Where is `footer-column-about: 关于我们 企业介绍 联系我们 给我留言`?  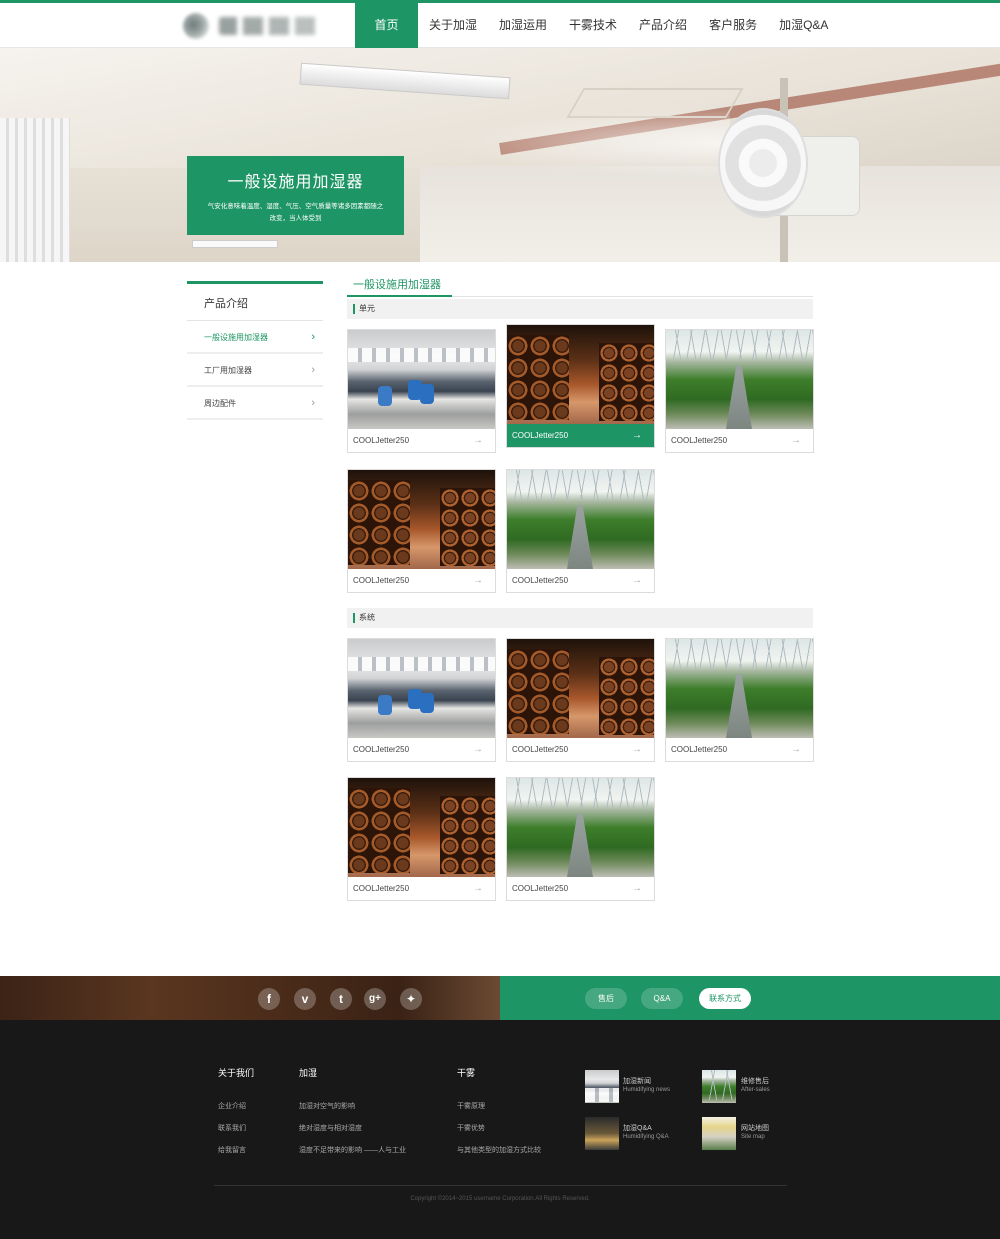
footer-column-about: 关于我们 企业介绍 联系我们 给我留言 is located at coordinates (236, 1116).